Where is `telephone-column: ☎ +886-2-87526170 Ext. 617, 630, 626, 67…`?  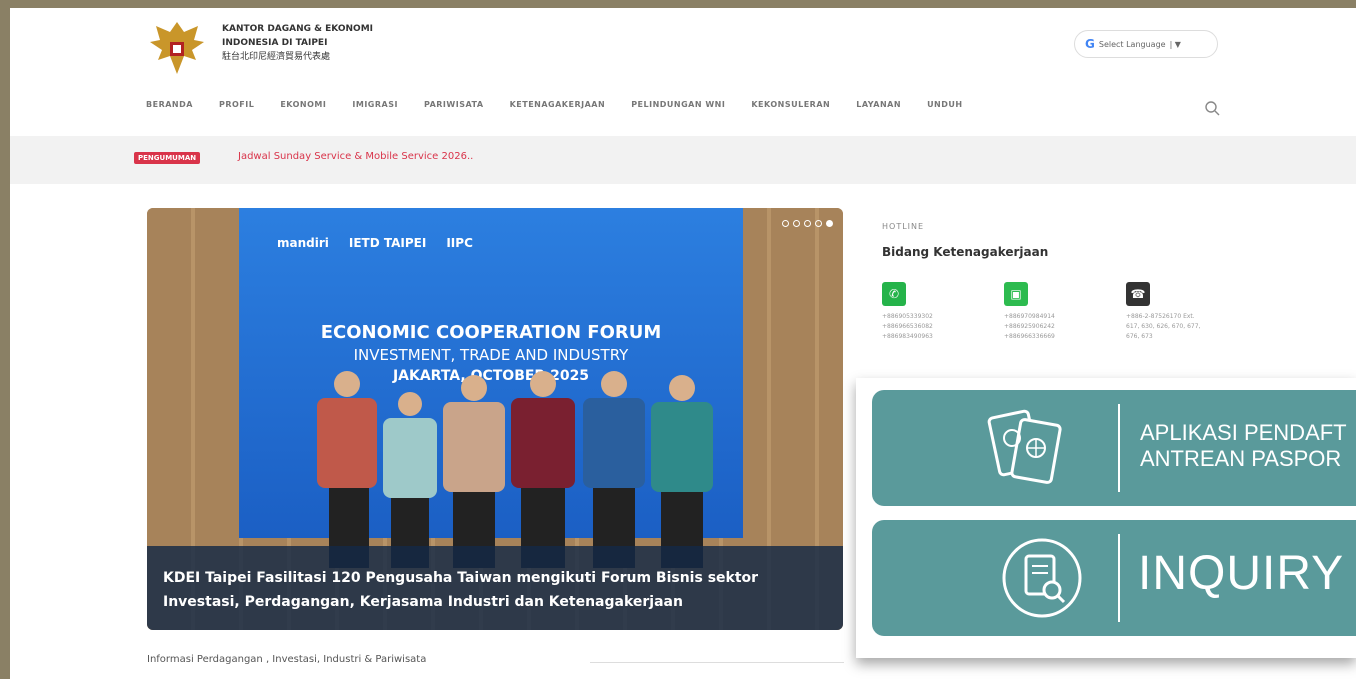
telephone-column: ☎ +886-2-87526170 Ext. 617, 630, 626, 67… is located at coordinates (1181, 312).